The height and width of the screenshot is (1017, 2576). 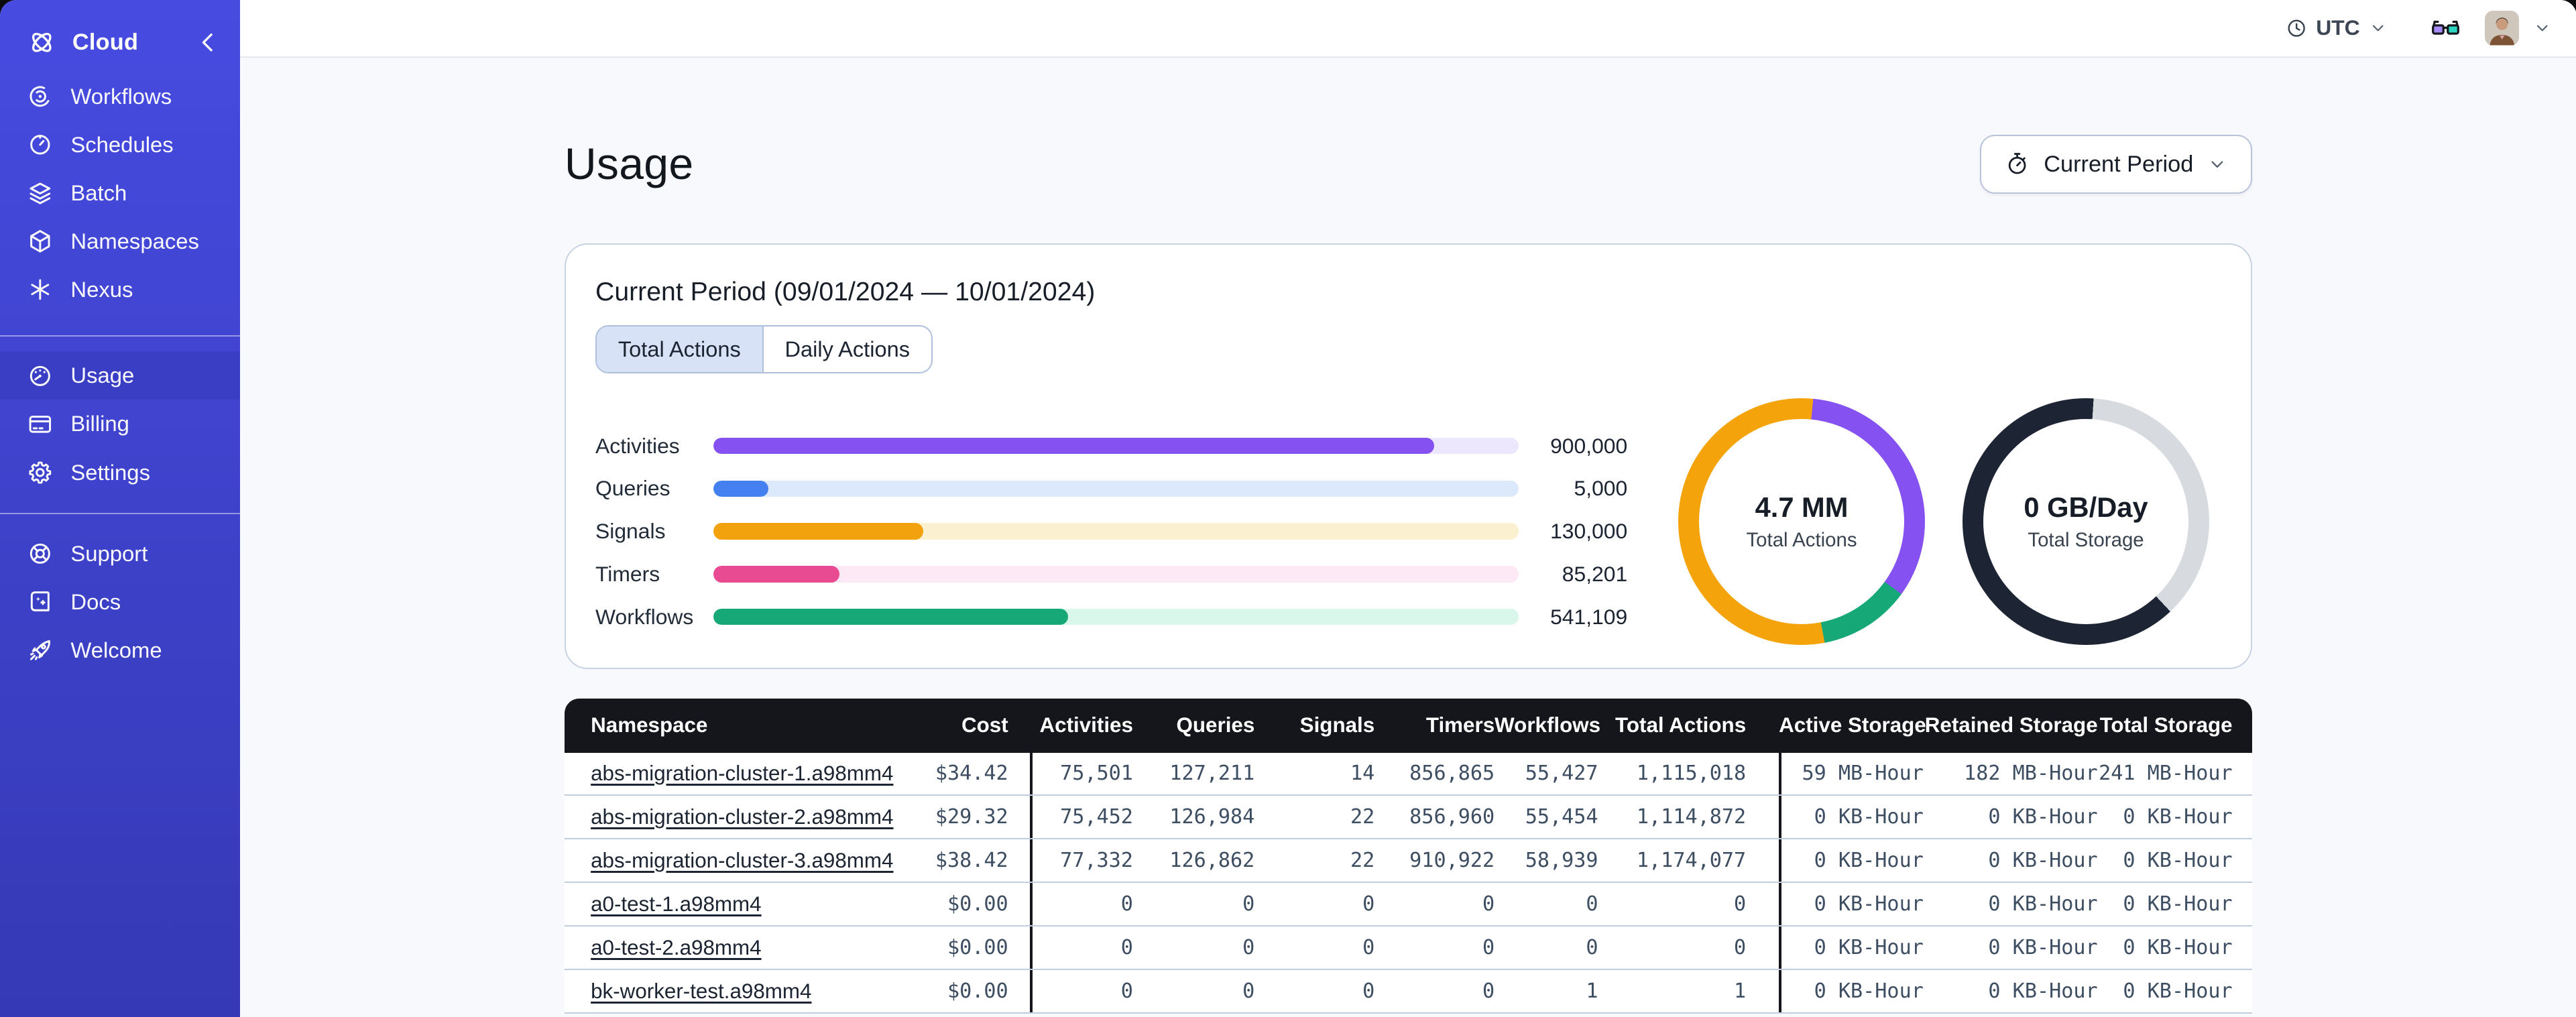 What do you see at coordinates (120, 289) in the screenshot?
I see `sidebar-item-nexus: Nexus` at bounding box center [120, 289].